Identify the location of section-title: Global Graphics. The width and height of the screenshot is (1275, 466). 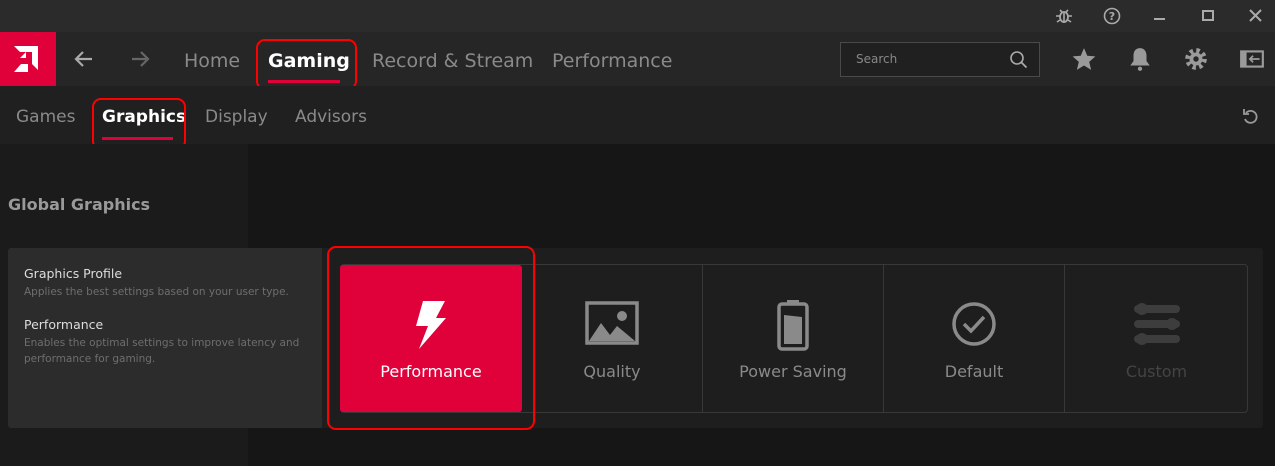
(79, 204).